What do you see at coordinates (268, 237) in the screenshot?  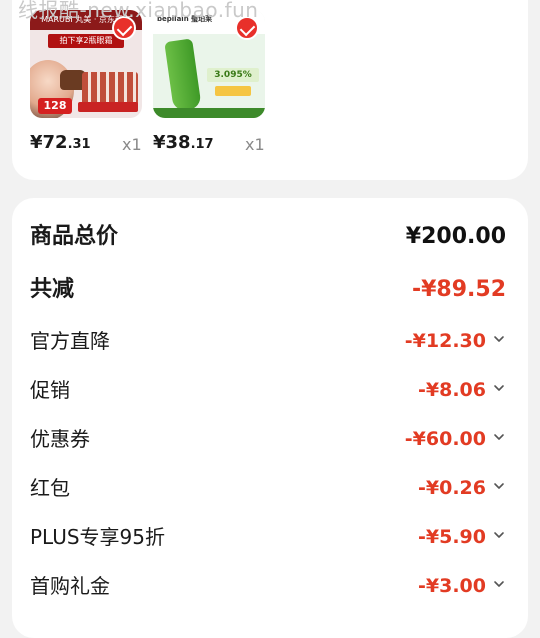 I see `total-price-row: 商品总价 ¥200.00` at bounding box center [268, 237].